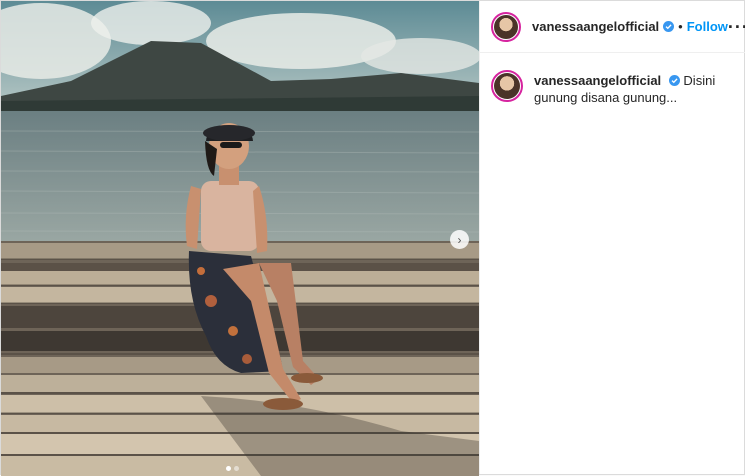 This screenshot has height=476, width=745. I want to click on caption-avatar, so click(507, 86).